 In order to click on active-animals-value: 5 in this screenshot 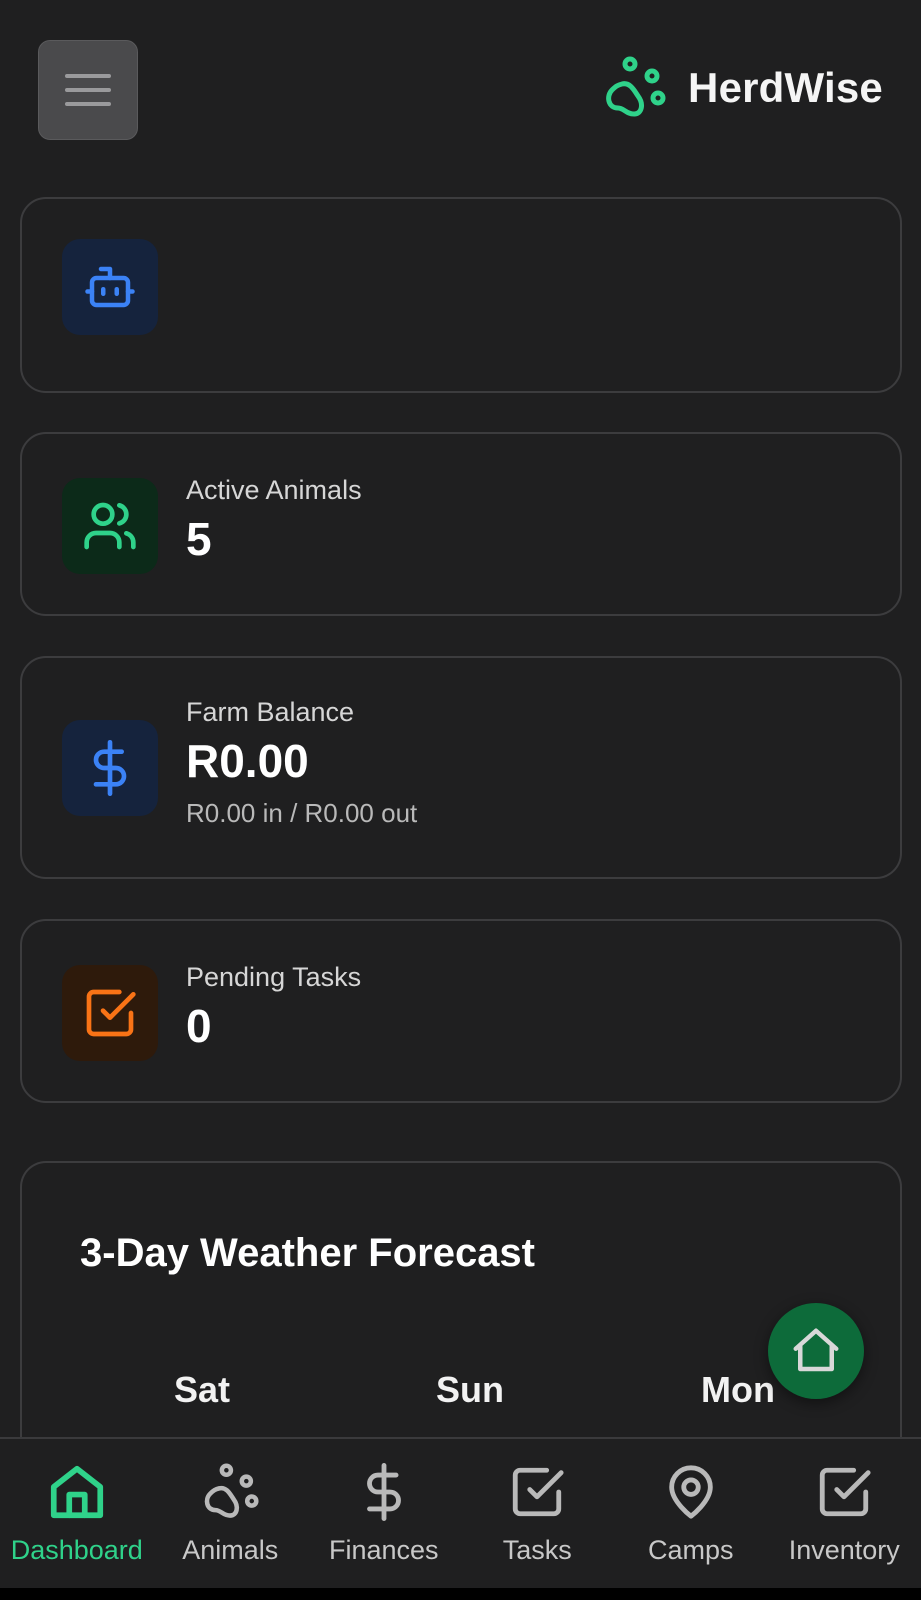, I will do `click(199, 539)`.